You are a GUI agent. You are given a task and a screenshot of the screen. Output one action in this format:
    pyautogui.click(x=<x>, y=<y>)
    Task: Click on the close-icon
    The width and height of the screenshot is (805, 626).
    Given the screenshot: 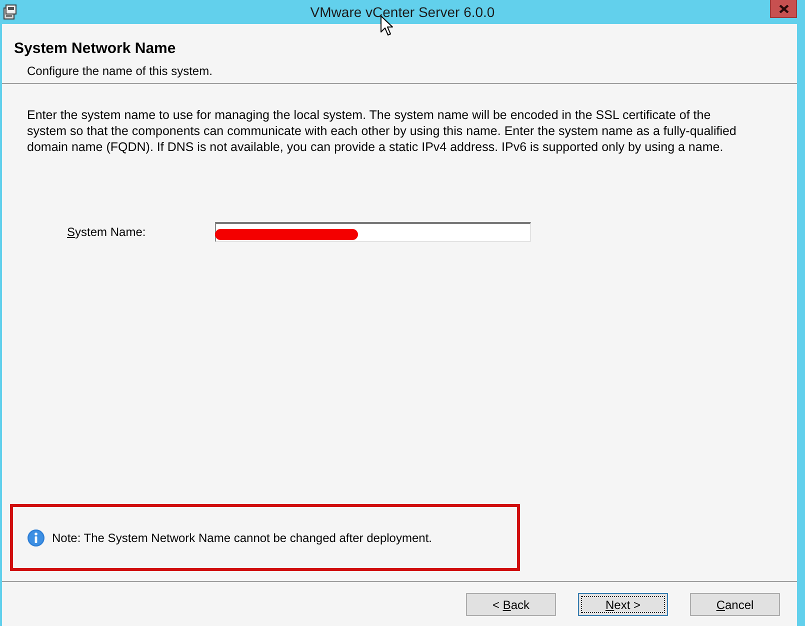 What is the action you would take?
    pyautogui.click(x=783, y=8)
    